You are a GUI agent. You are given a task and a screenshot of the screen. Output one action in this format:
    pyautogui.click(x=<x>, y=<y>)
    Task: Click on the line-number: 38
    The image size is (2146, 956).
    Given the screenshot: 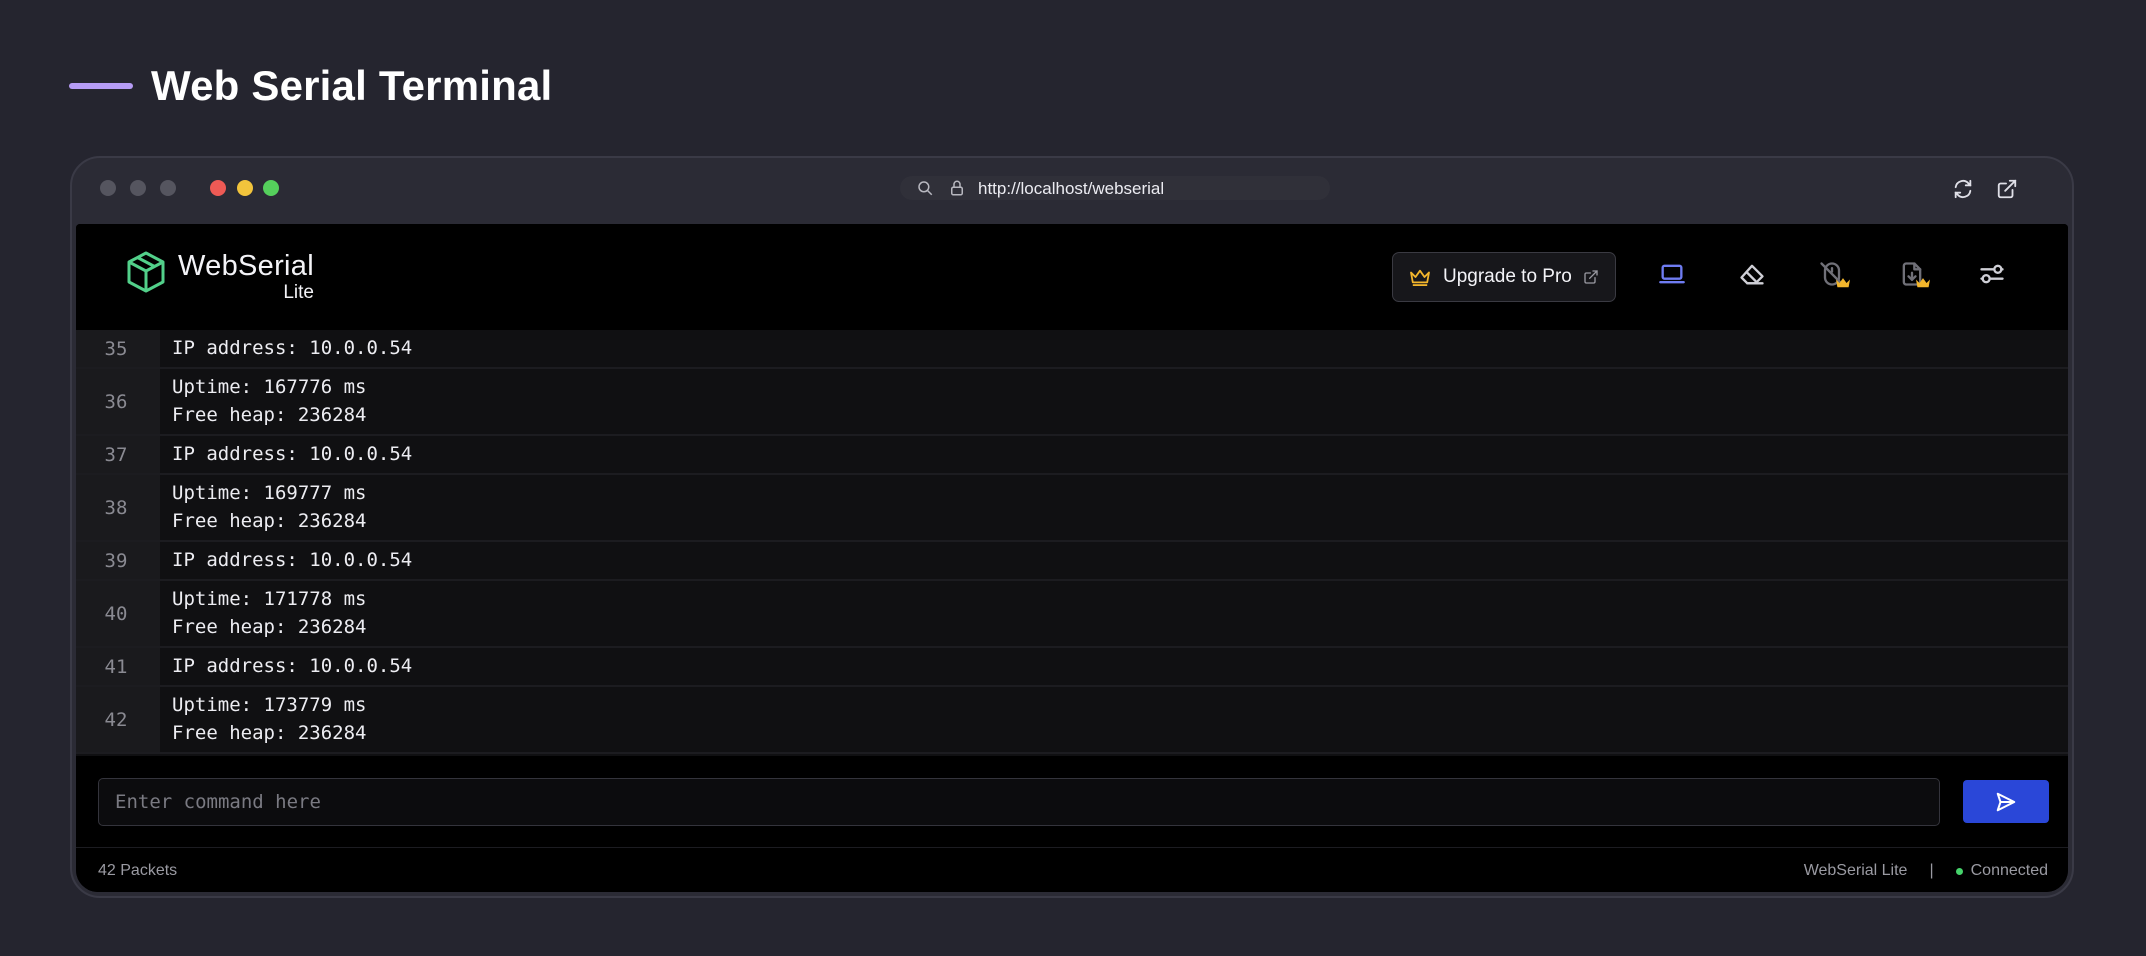 What is the action you would take?
    pyautogui.click(x=118, y=507)
    